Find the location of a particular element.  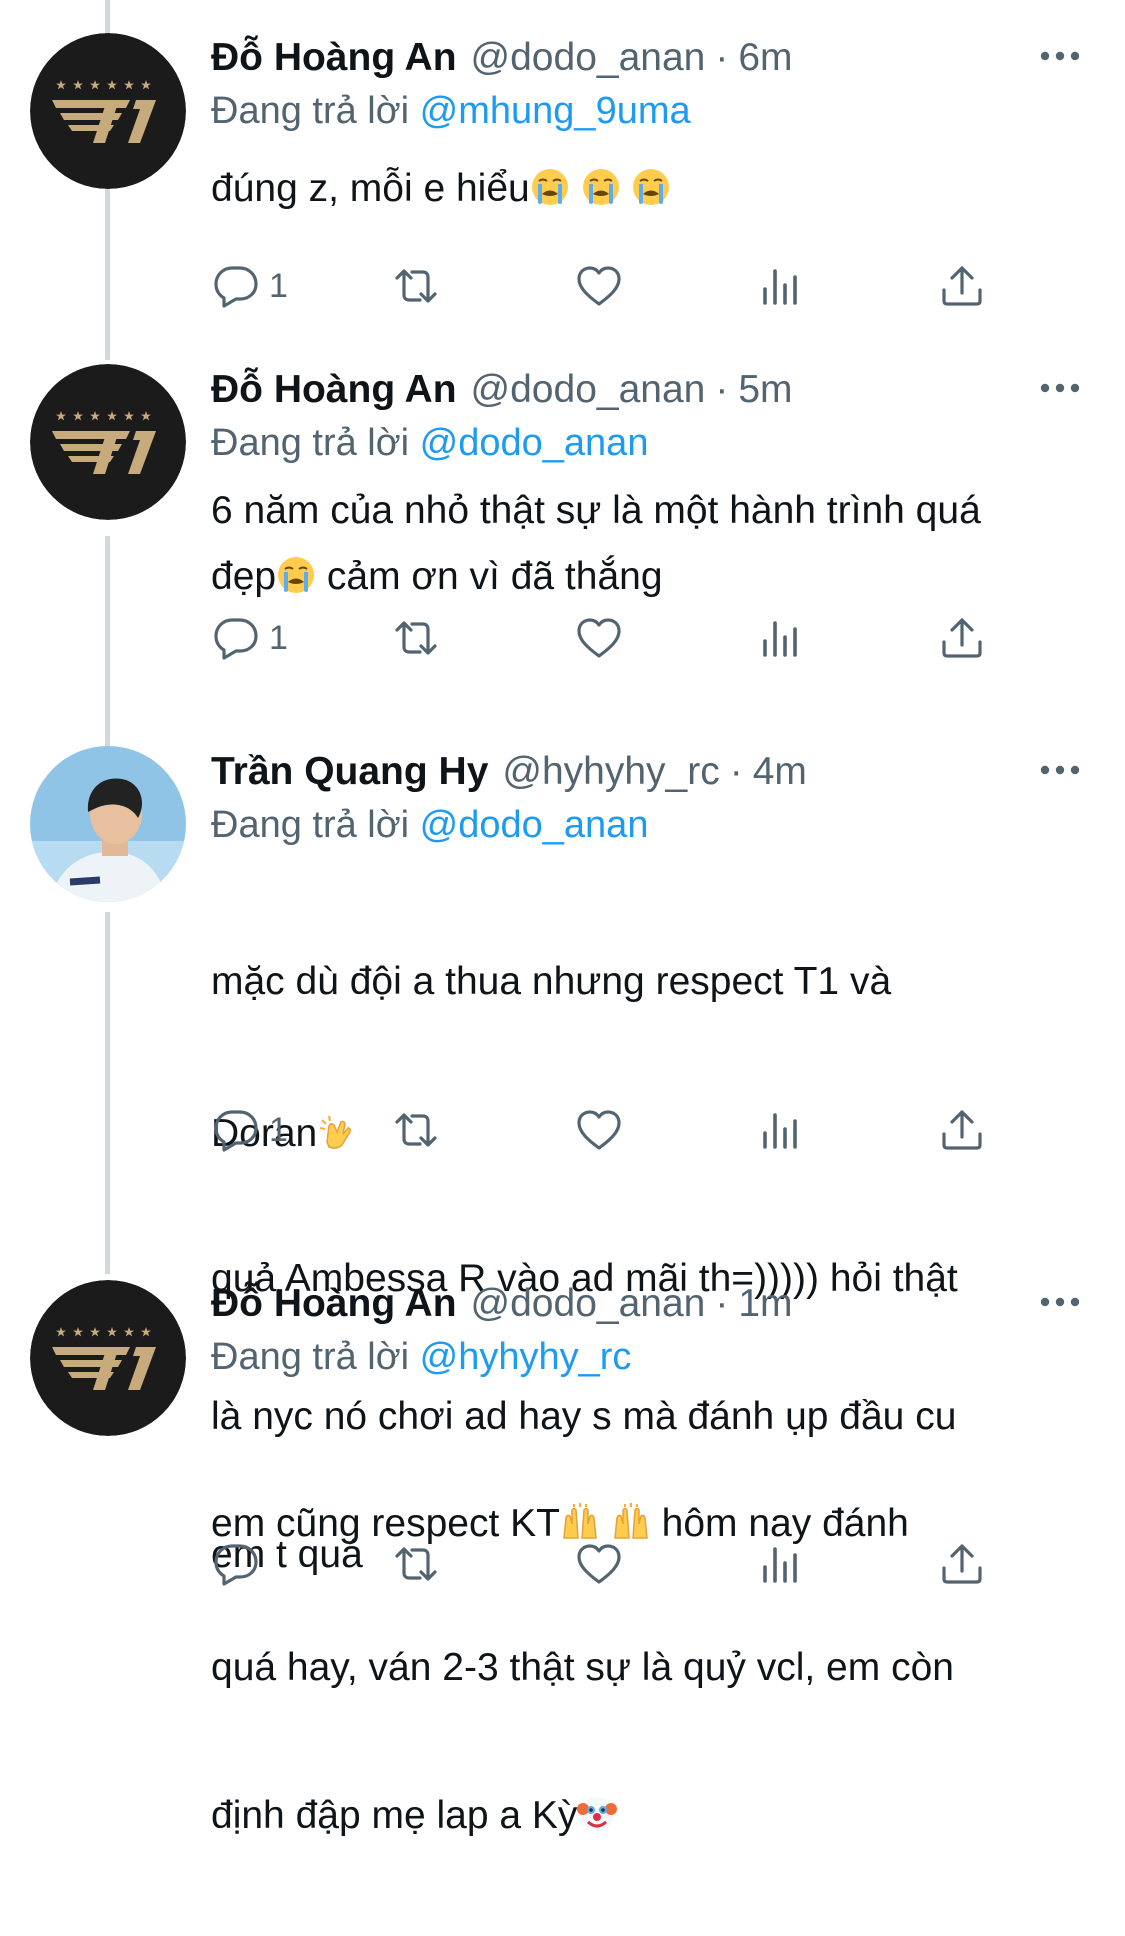

tweet-header: Trần Quang Hy @hyhyhy_rc · 4m is located at coordinates (648, 772).